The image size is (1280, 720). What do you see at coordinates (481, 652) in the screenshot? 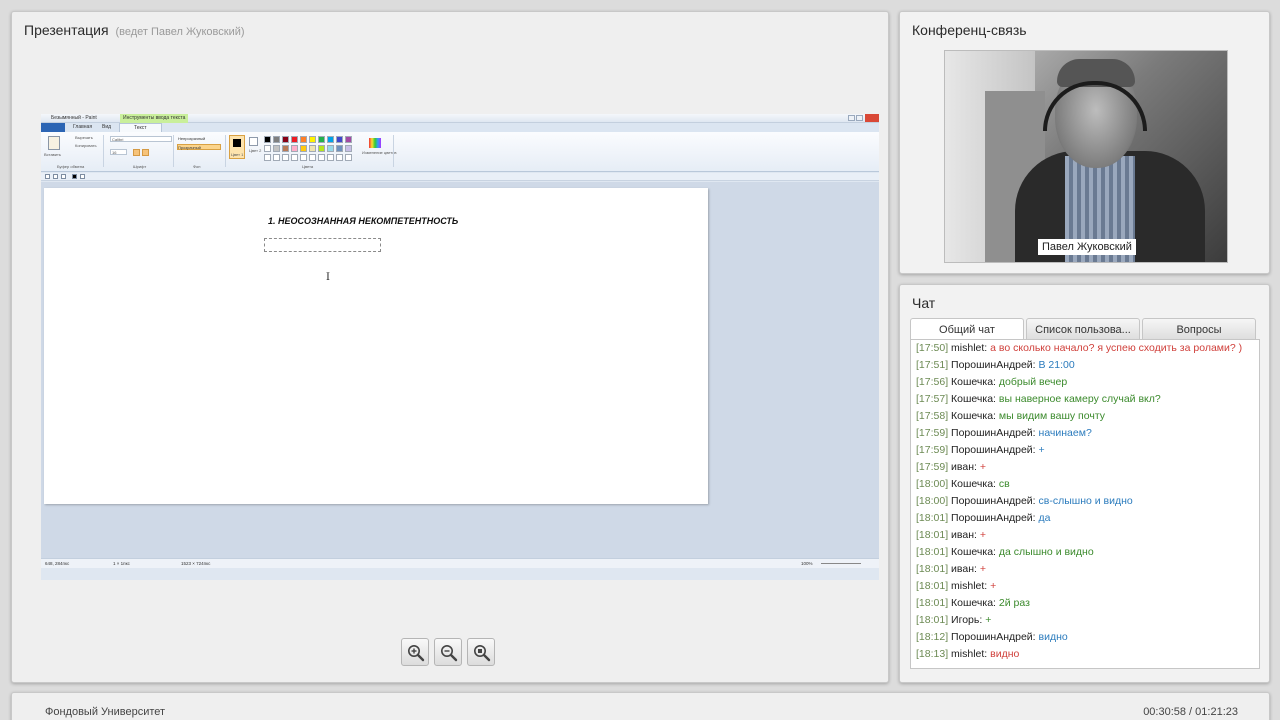
I see `zoom-fit-button` at bounding box center [481, 652].